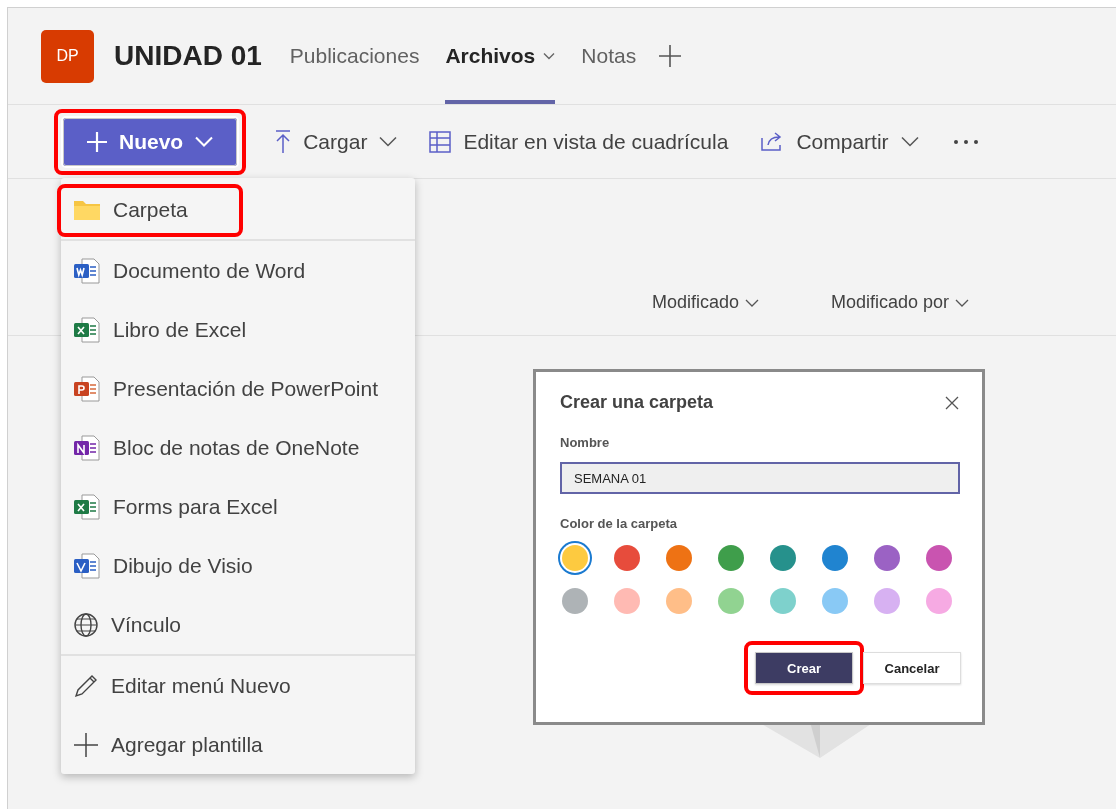 Image resolution: width=1116 pixels, height=809 pixels. I want to click on menu-item: Bloc de notas de OneNote, so click(238, 447).